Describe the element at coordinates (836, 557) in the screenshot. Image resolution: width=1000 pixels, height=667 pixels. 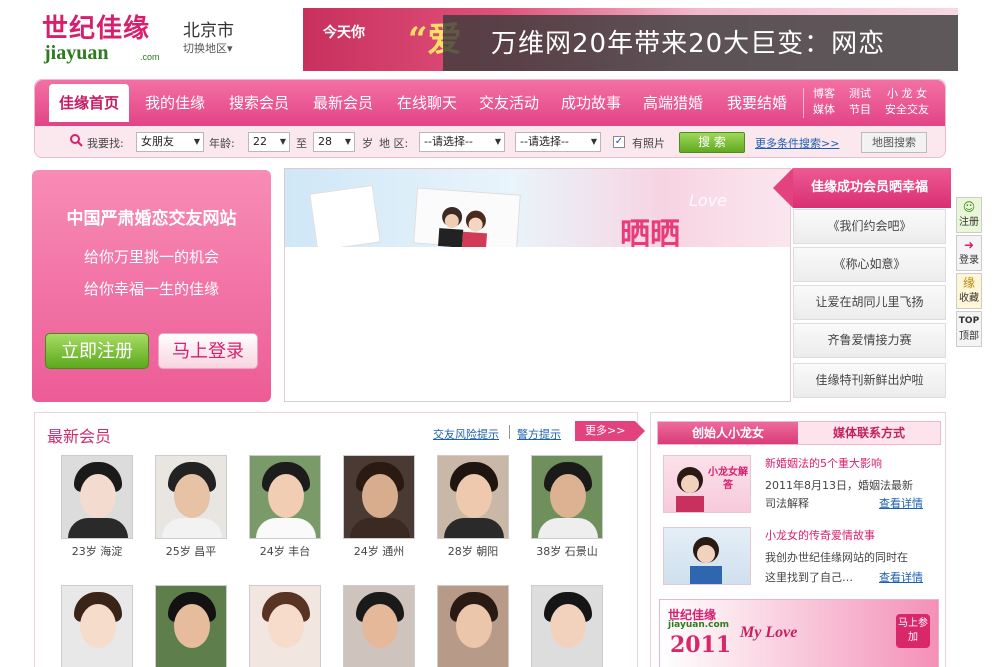
I see `article-summary: 我创办世纪佳缘网站的同时在` at that location.